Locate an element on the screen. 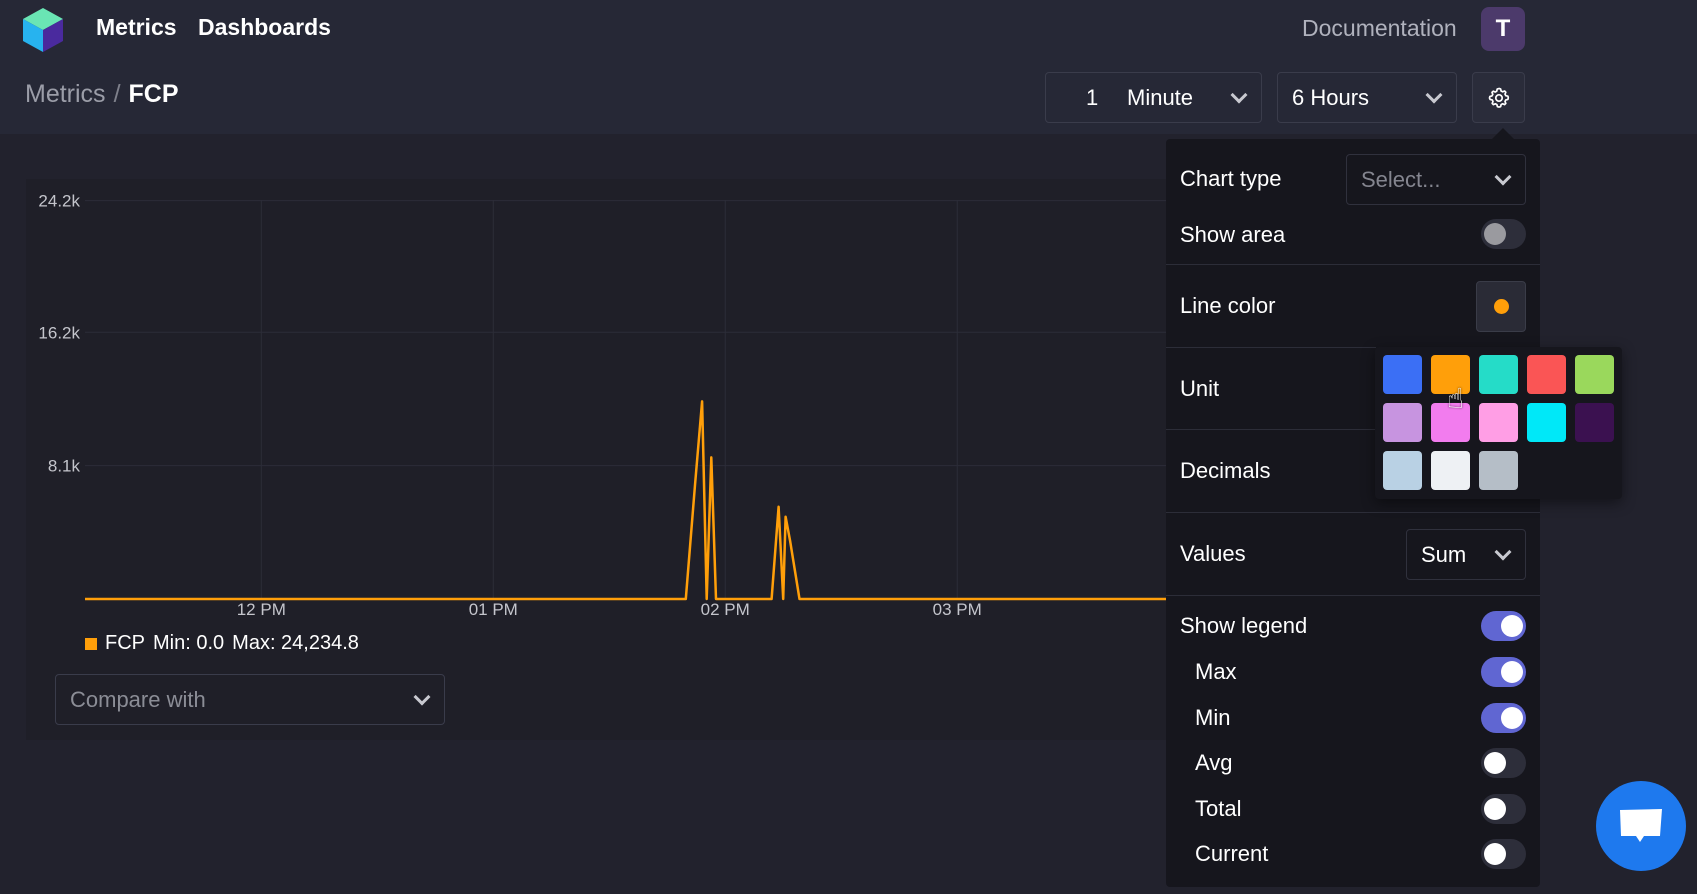 The height and width of the screenshot is (894, 1697). legend-min-toggle is located at coordinates (1503, 717).